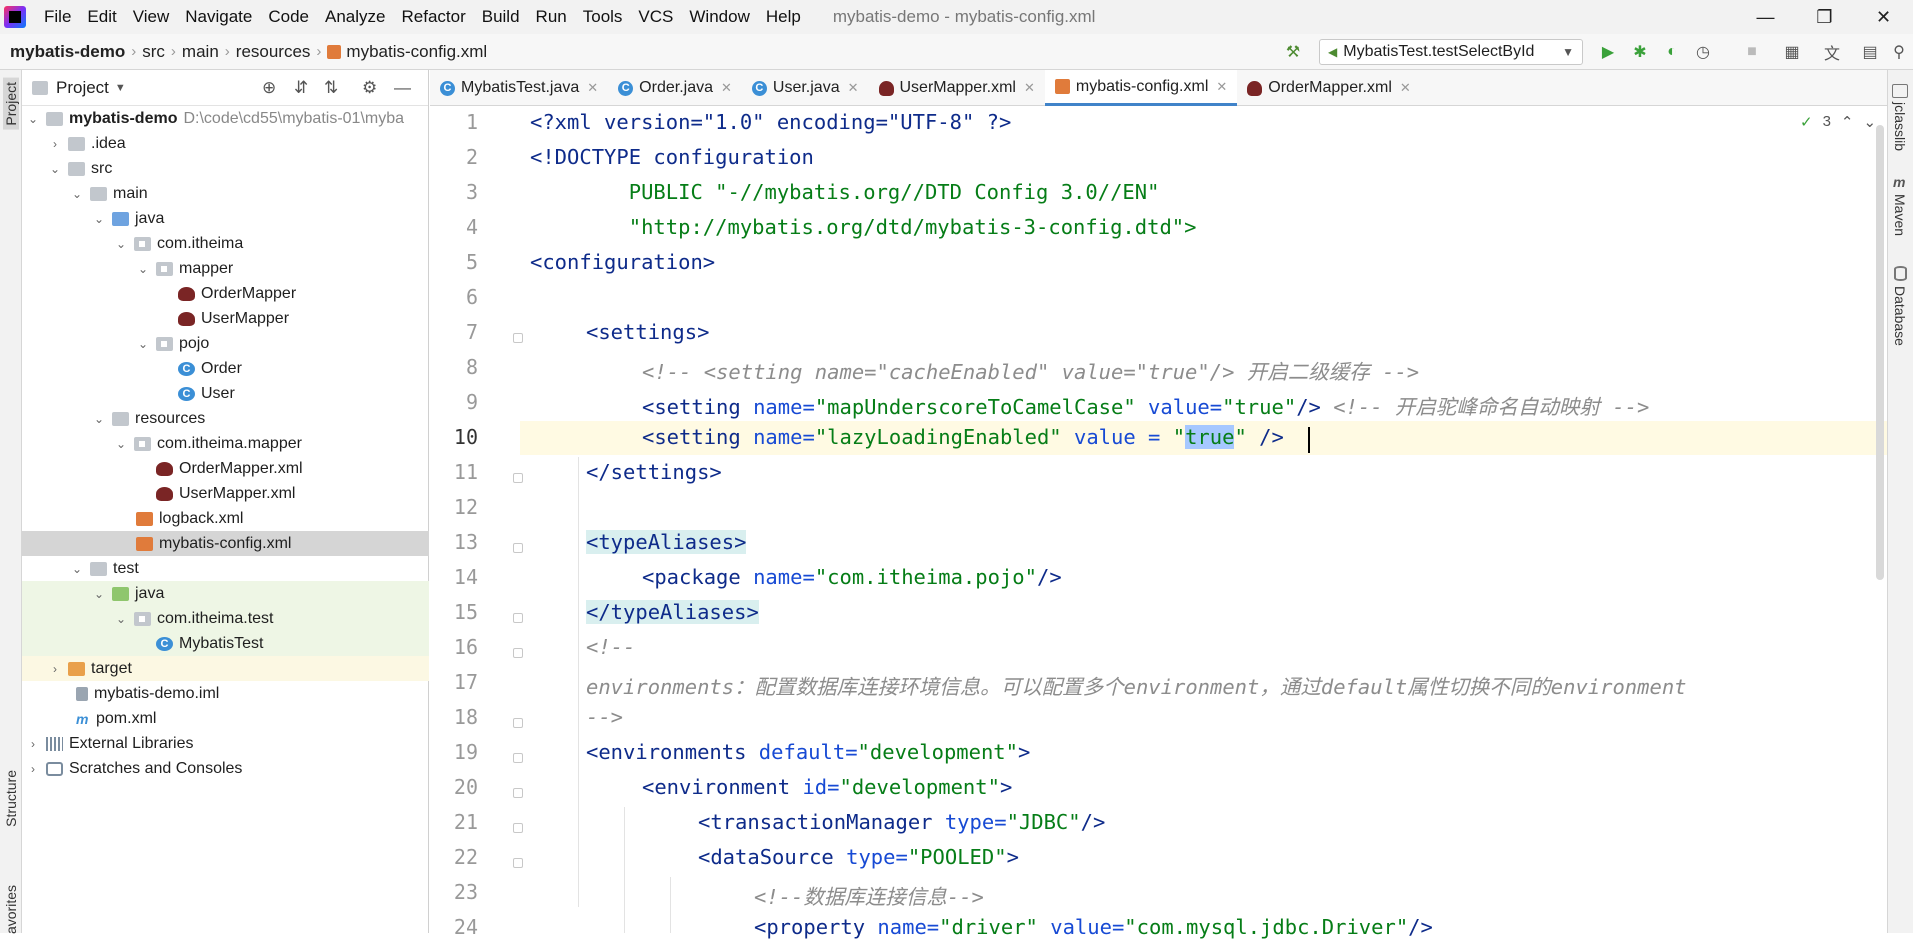 This screenshot has height=939, width=1913. I want to click on build-hammer-icon: ⚒, so click(1293, 52).